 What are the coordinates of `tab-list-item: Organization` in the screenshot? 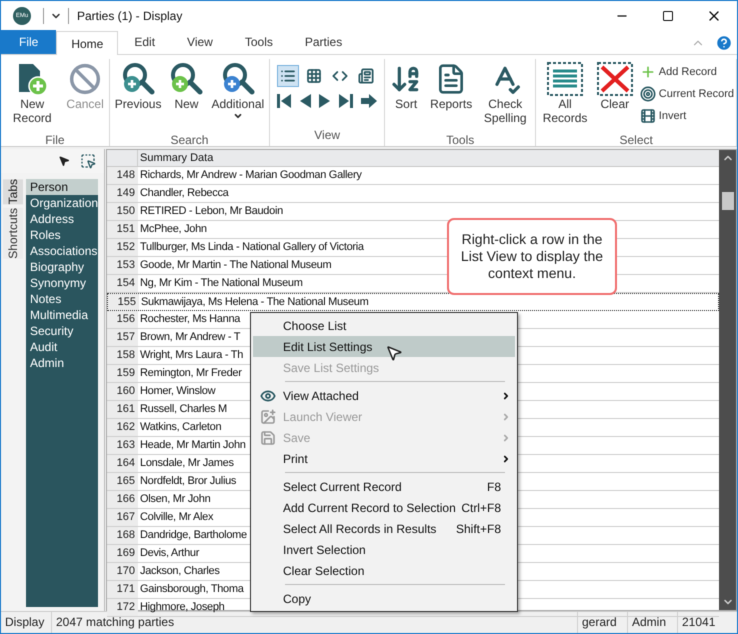 It's located at (62, 203).